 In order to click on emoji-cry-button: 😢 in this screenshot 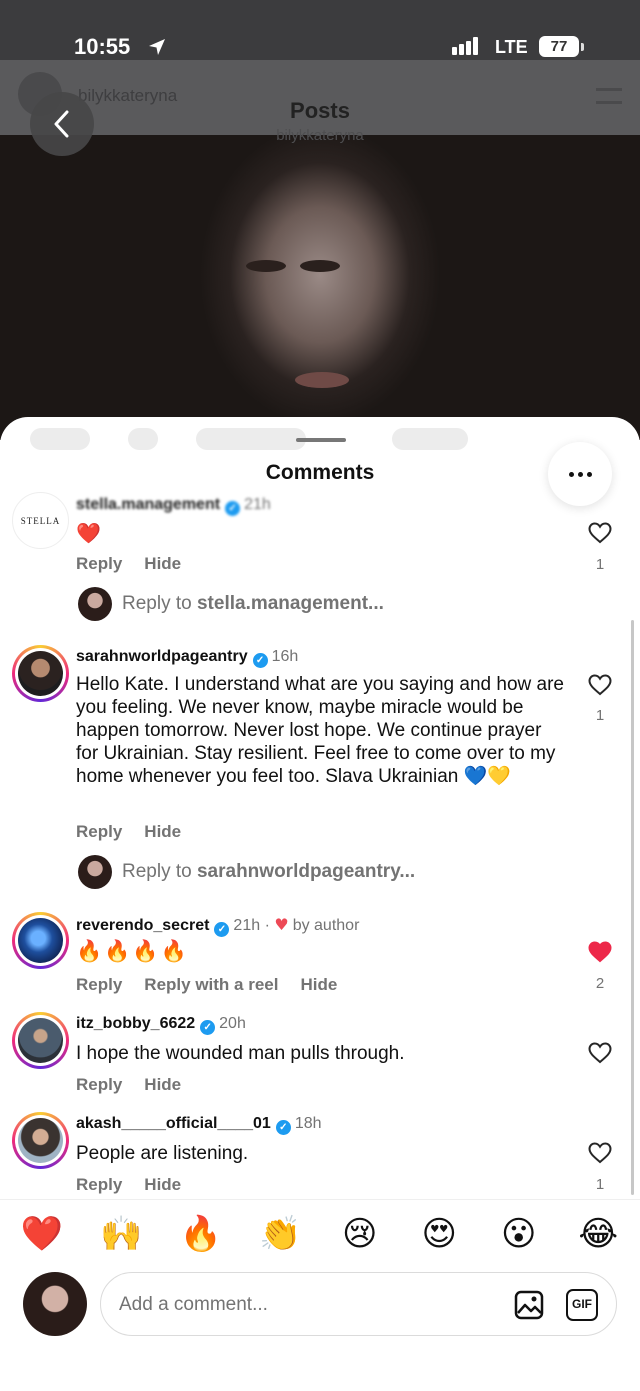, I will do `click(360, 1234)`.